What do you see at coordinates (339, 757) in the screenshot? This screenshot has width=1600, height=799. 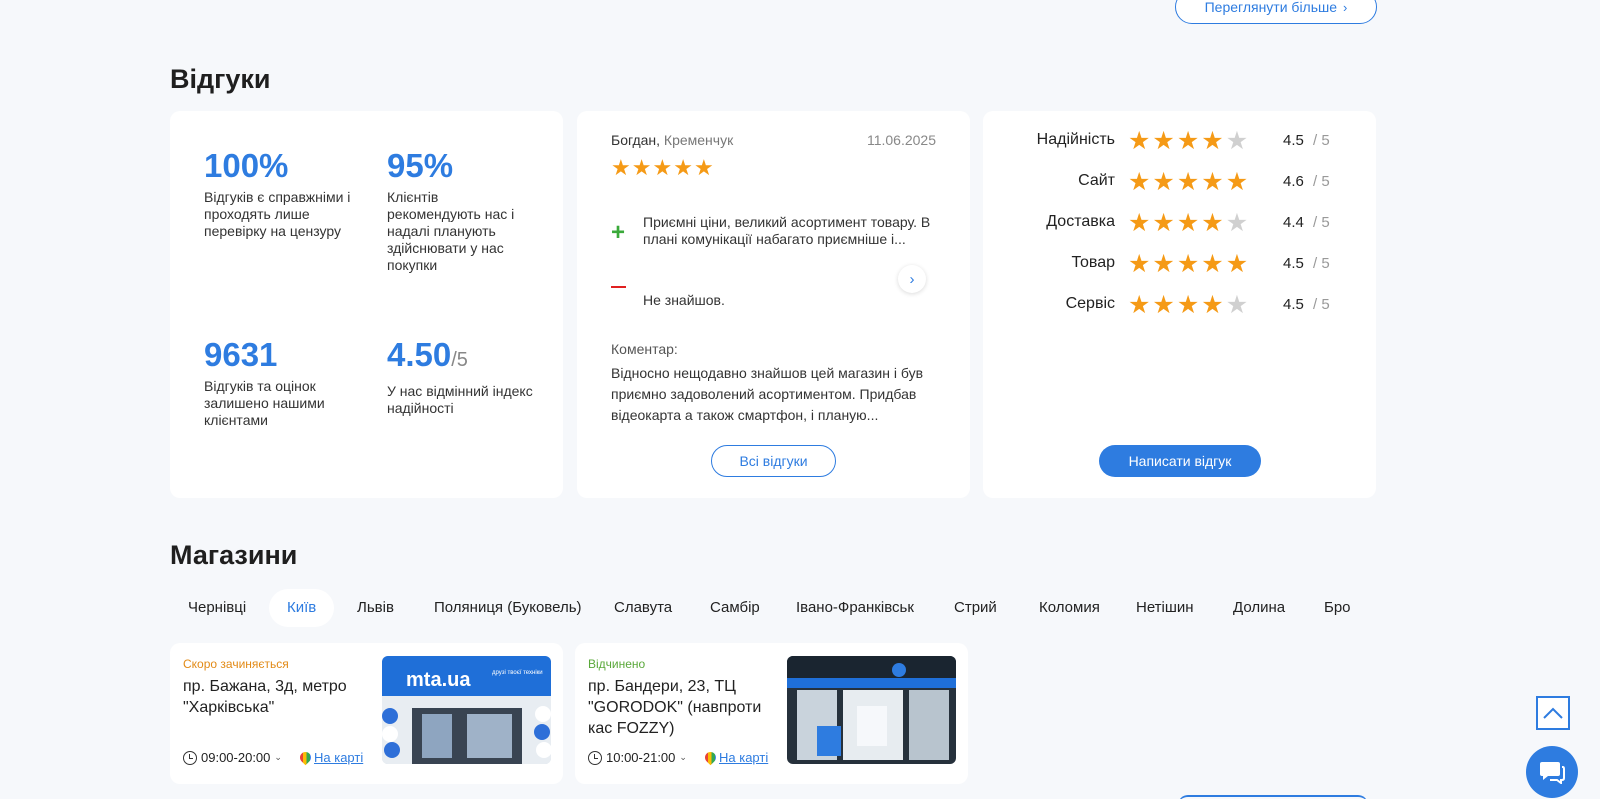 I see `map-link-label: На карті` at bounding box center [339, 757].